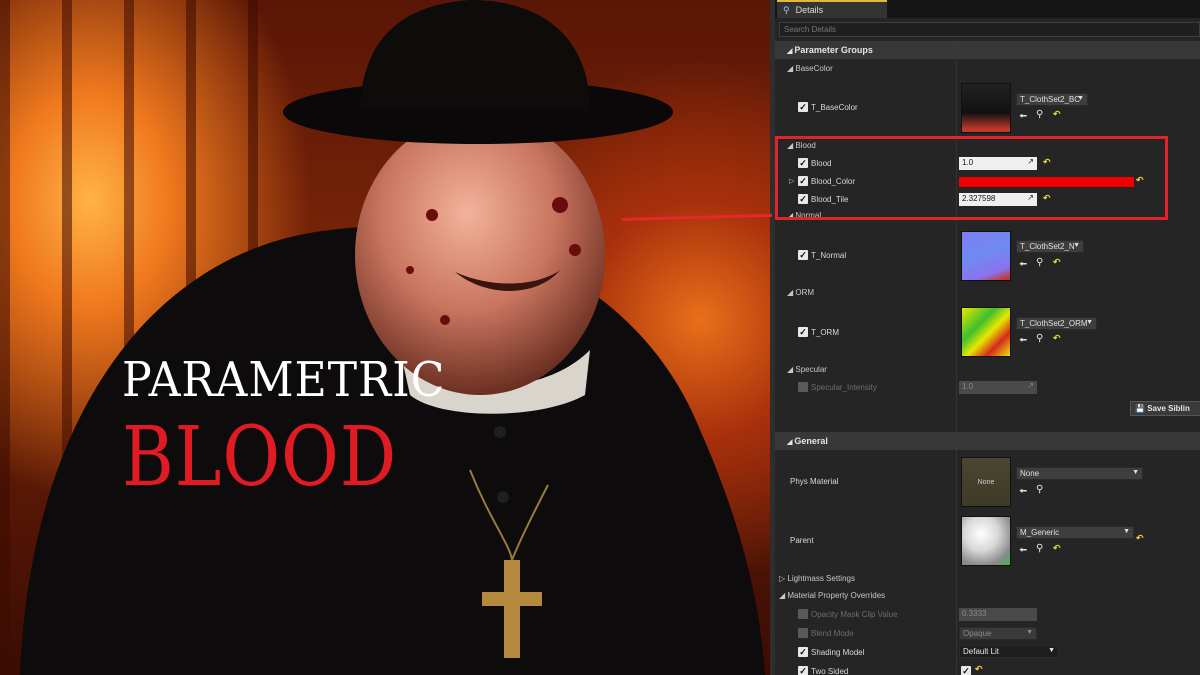 Image resolution: width=1200 pixels, height=675 pixels. I want to click on opacity-mask-checkbox, so click(803, 614).